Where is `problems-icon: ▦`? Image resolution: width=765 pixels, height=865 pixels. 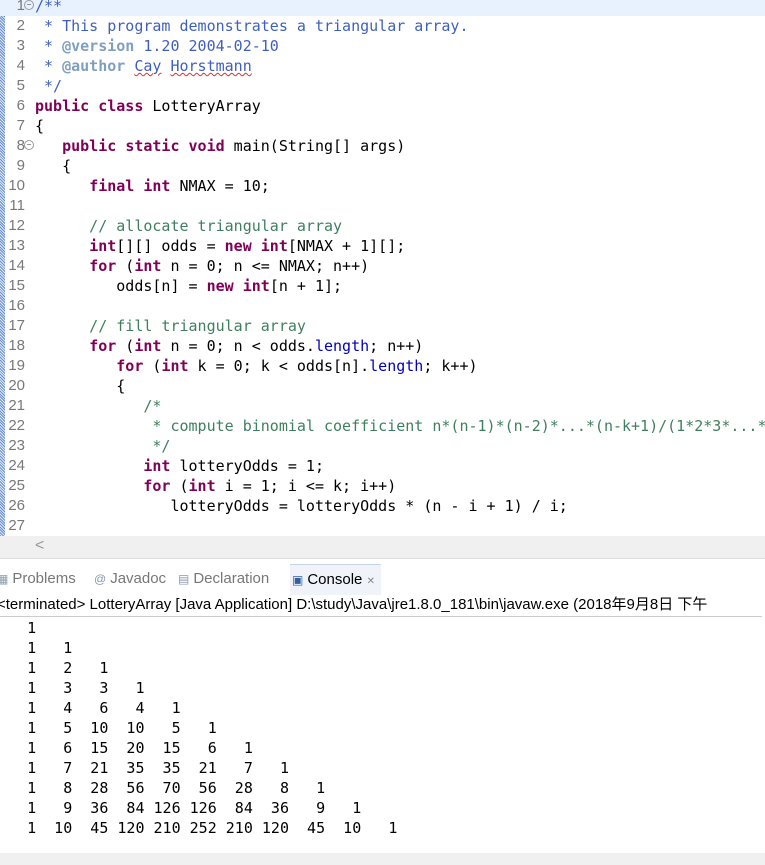
problems-icon: ▦ is located at coordinates (4, 579).